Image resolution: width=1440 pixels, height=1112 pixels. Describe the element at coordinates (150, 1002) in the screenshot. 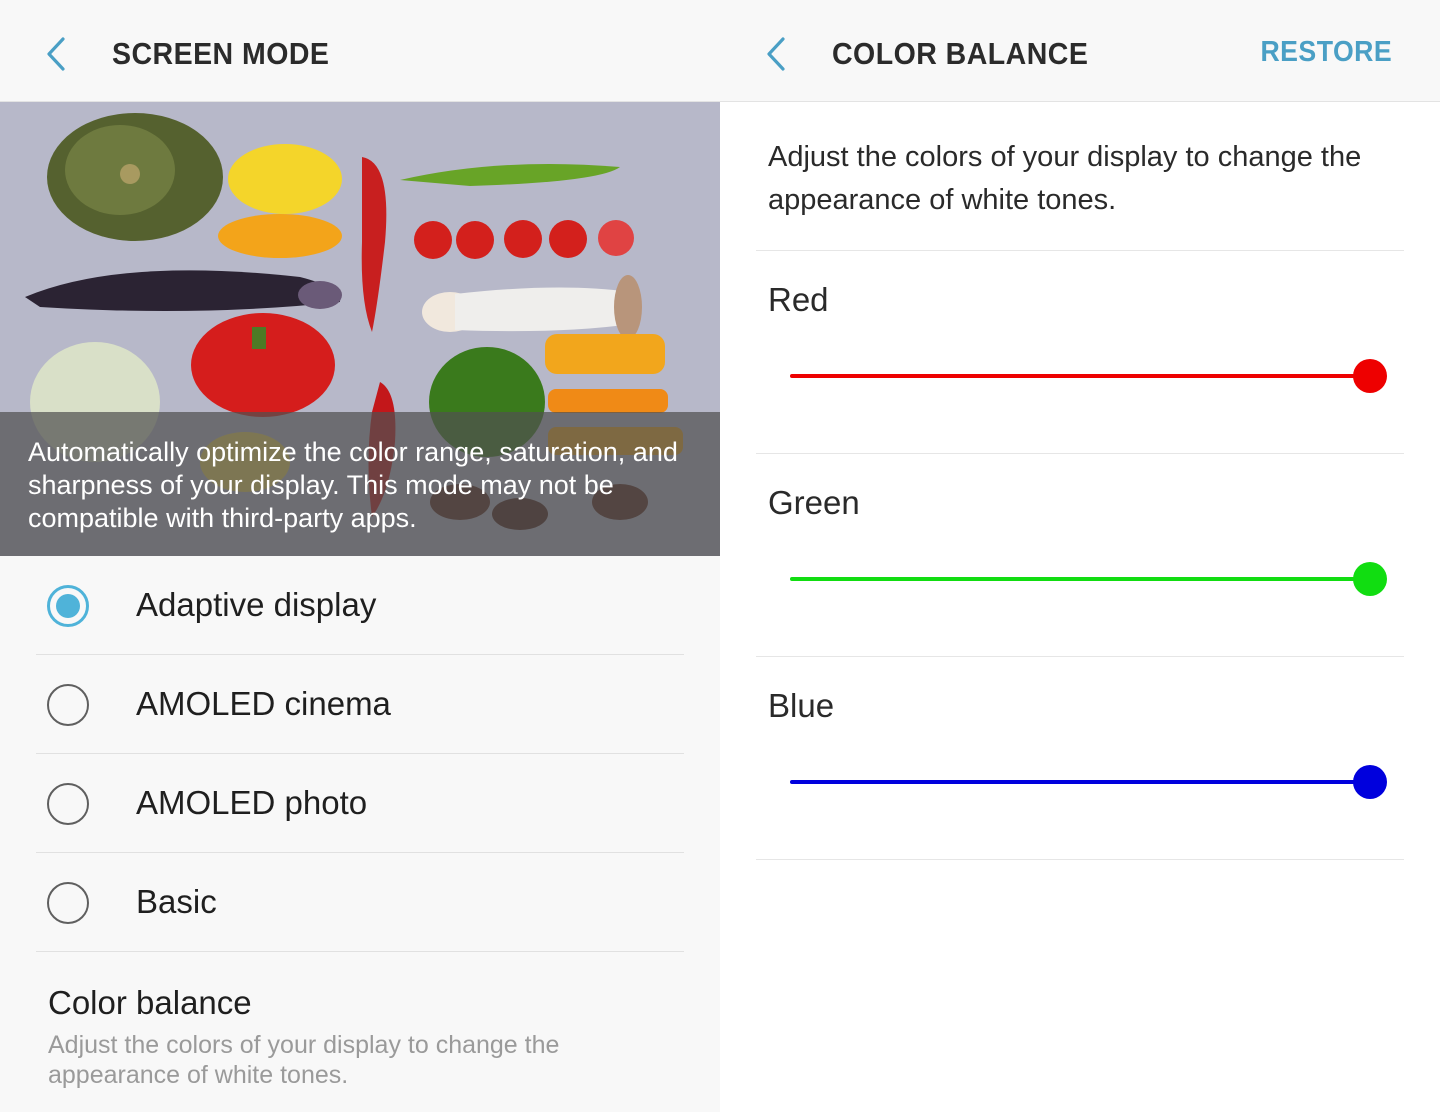

I see `color-balance-title: Color balance` at that location.